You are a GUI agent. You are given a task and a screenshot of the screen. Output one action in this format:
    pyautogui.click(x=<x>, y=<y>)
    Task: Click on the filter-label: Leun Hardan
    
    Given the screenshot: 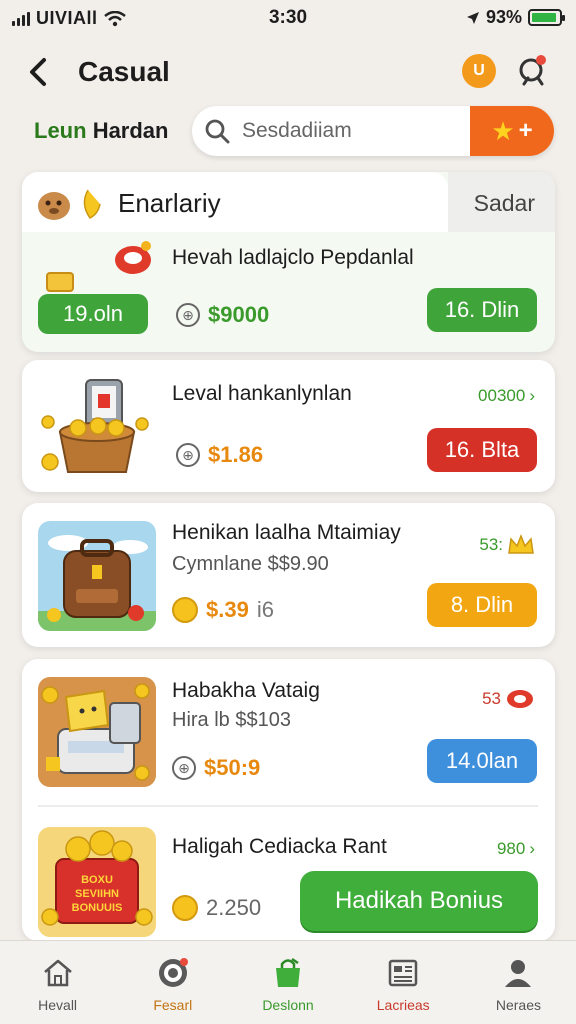 What is the action you would take?
    pyautogui.click(x=101, y=131)
    